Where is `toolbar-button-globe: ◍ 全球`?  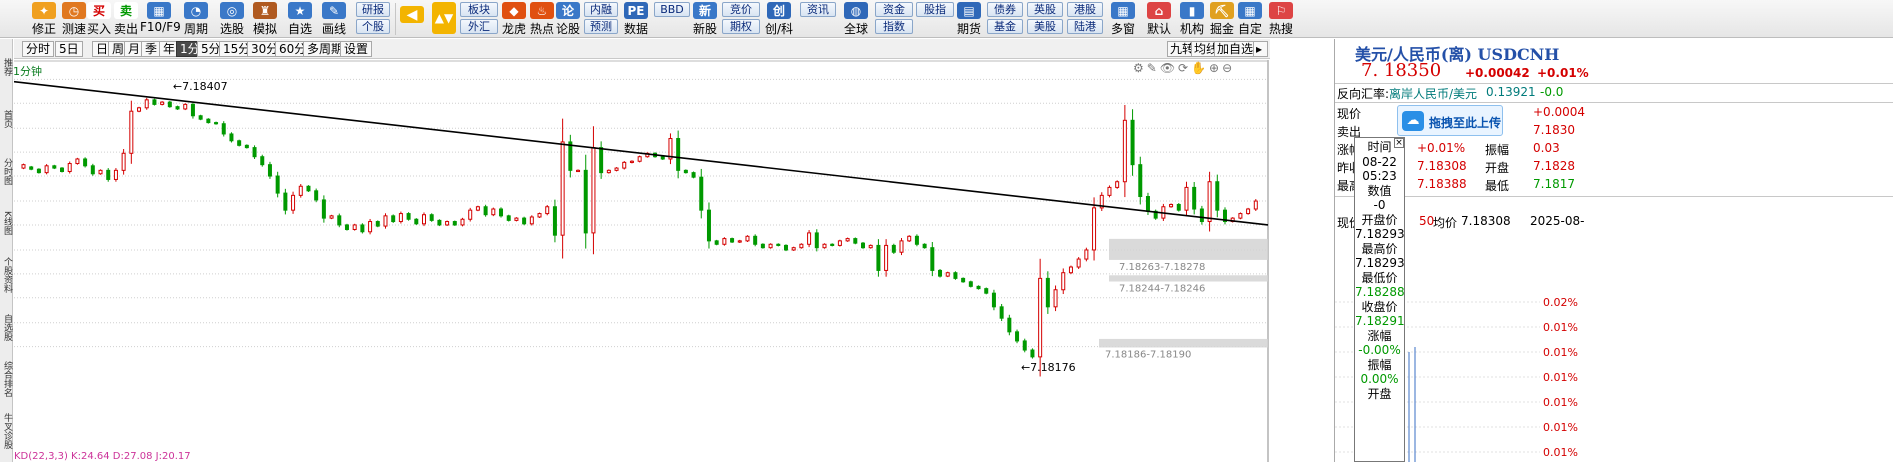
toolbar-button-globe: ◍ 全球 is located at coordinates (856, 19).